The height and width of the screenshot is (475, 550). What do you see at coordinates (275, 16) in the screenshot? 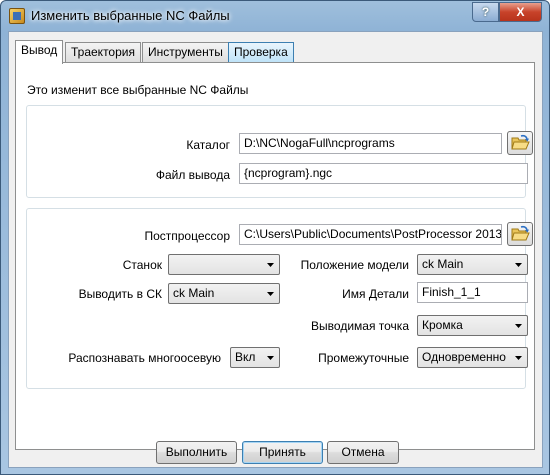
I see `title-bar: Изменить выбранные NC Файлы ? X` at bounding box center [275, 16].